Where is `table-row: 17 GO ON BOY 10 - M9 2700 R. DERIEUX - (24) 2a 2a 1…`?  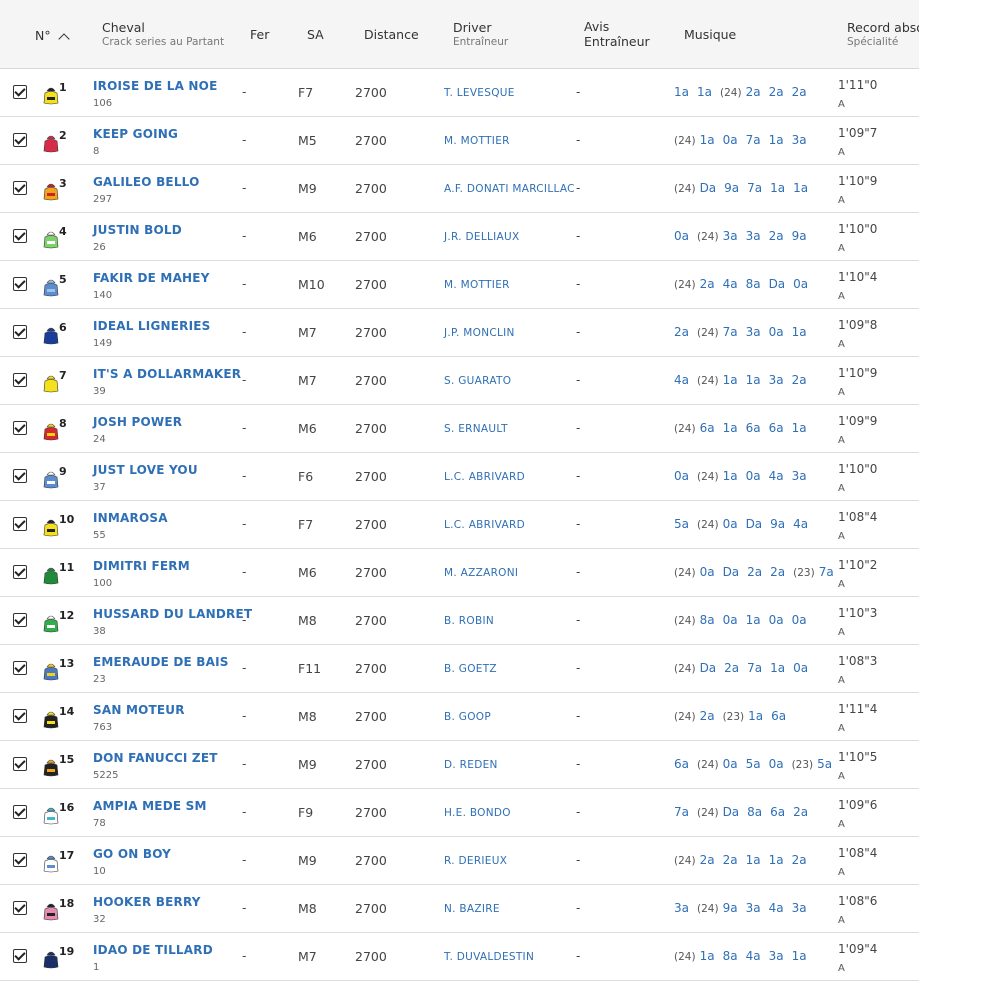
table-row: 17 GO ON BOY 10 - M9 2700 R. DERIEUX - (24) 2a 2a 1… is located at coordinates (459, 861).